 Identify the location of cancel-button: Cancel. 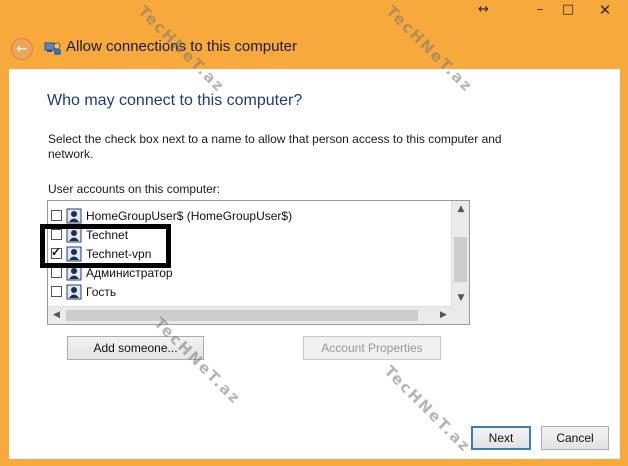
(575, 438).